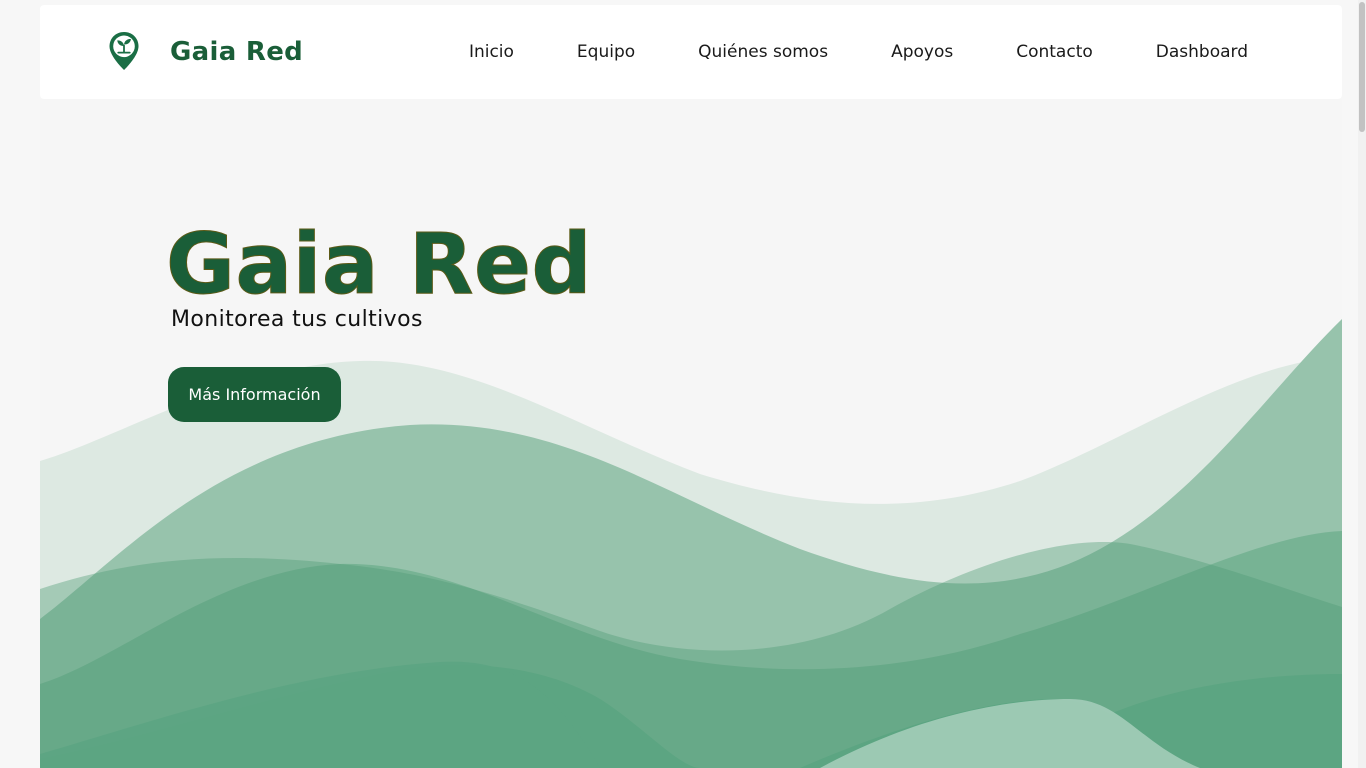 Image resolution: width=1366 pixels, height=768 pixels. Describe the element at coordinates (1054, 52) in the screenshot. I see `nav-link-contacto: Contacto` at that location.